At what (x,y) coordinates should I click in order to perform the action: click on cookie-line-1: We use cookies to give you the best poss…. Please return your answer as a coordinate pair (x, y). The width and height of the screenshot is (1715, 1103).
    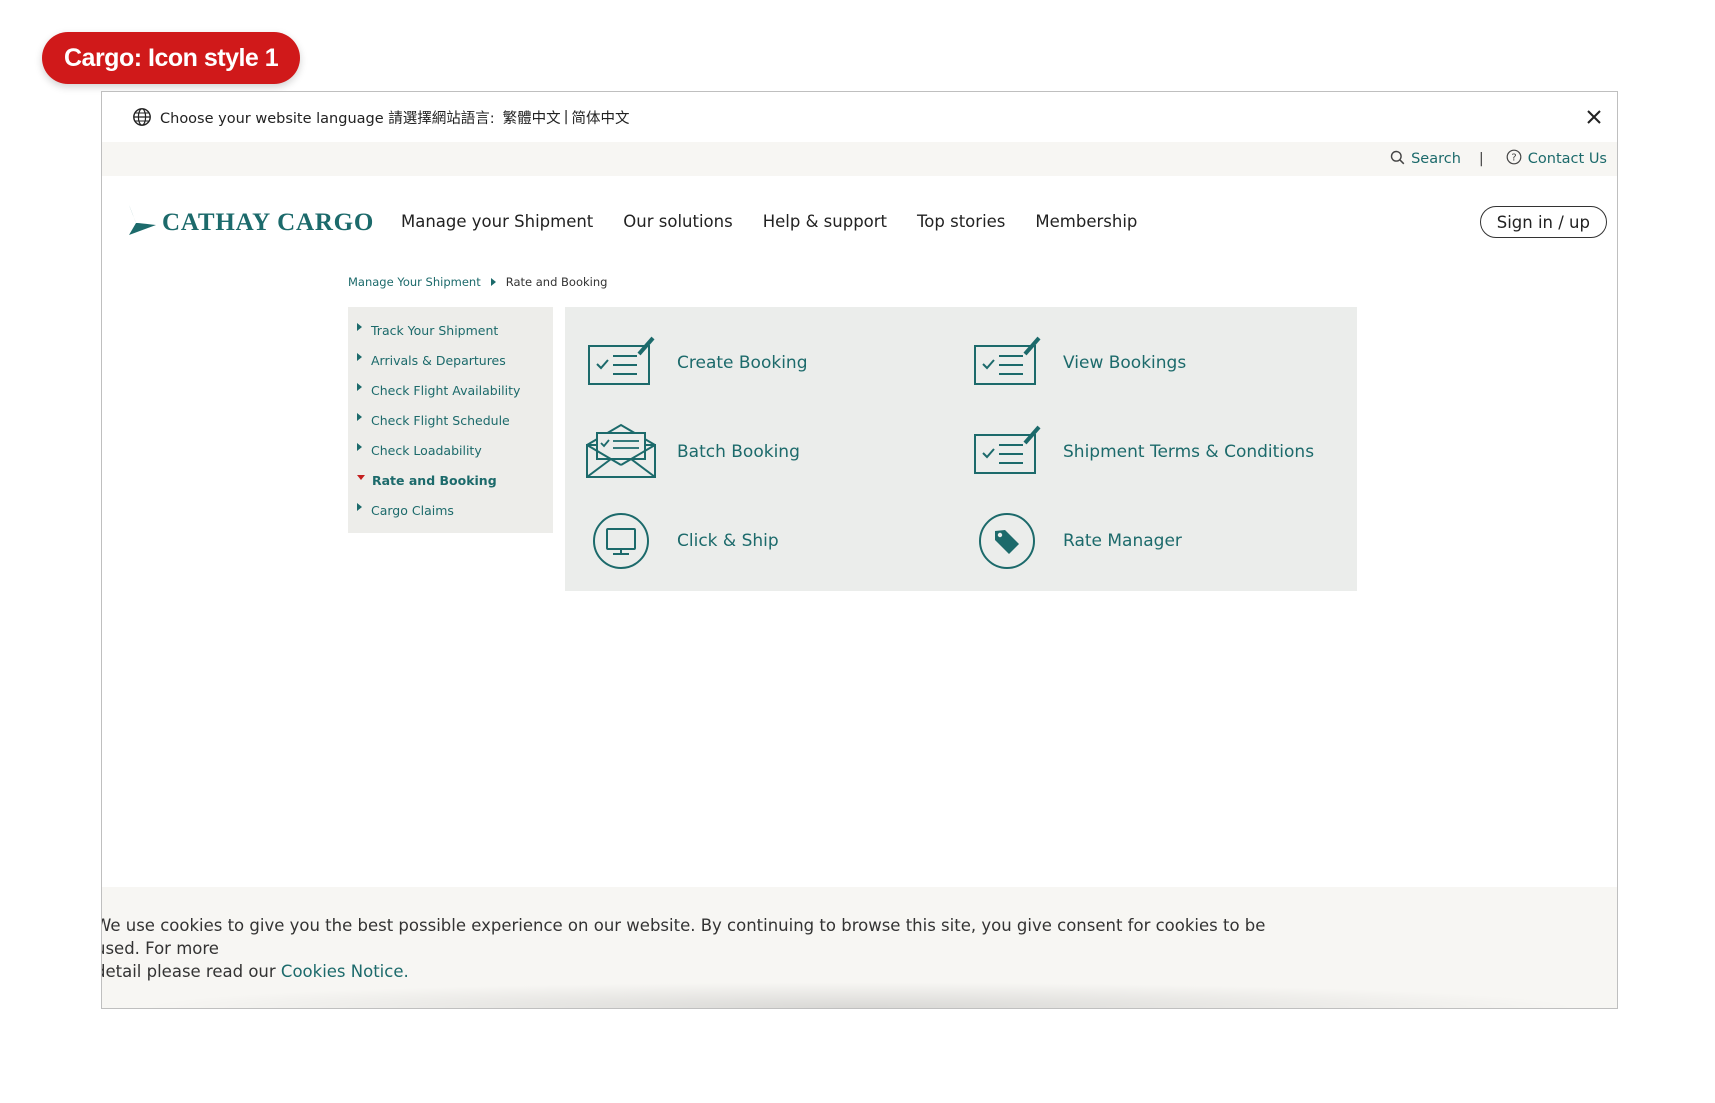
    Looking at the image, I should click on (683, 937).